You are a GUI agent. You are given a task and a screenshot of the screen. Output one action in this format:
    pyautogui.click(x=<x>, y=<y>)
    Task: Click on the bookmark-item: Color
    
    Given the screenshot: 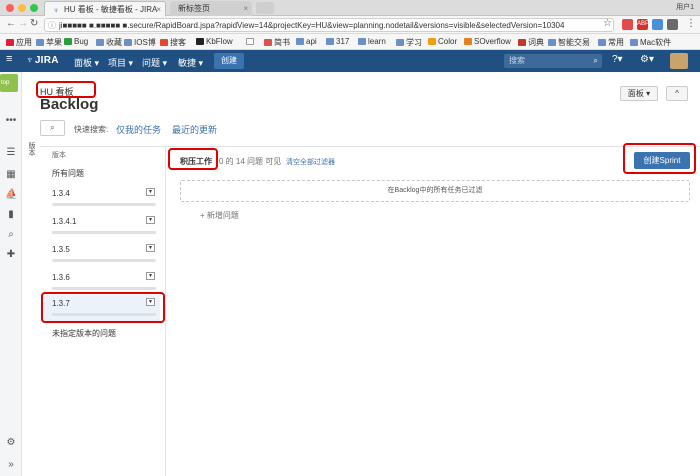 What is the action you would take?
    pyautogui.click(x=442, y=41)
    